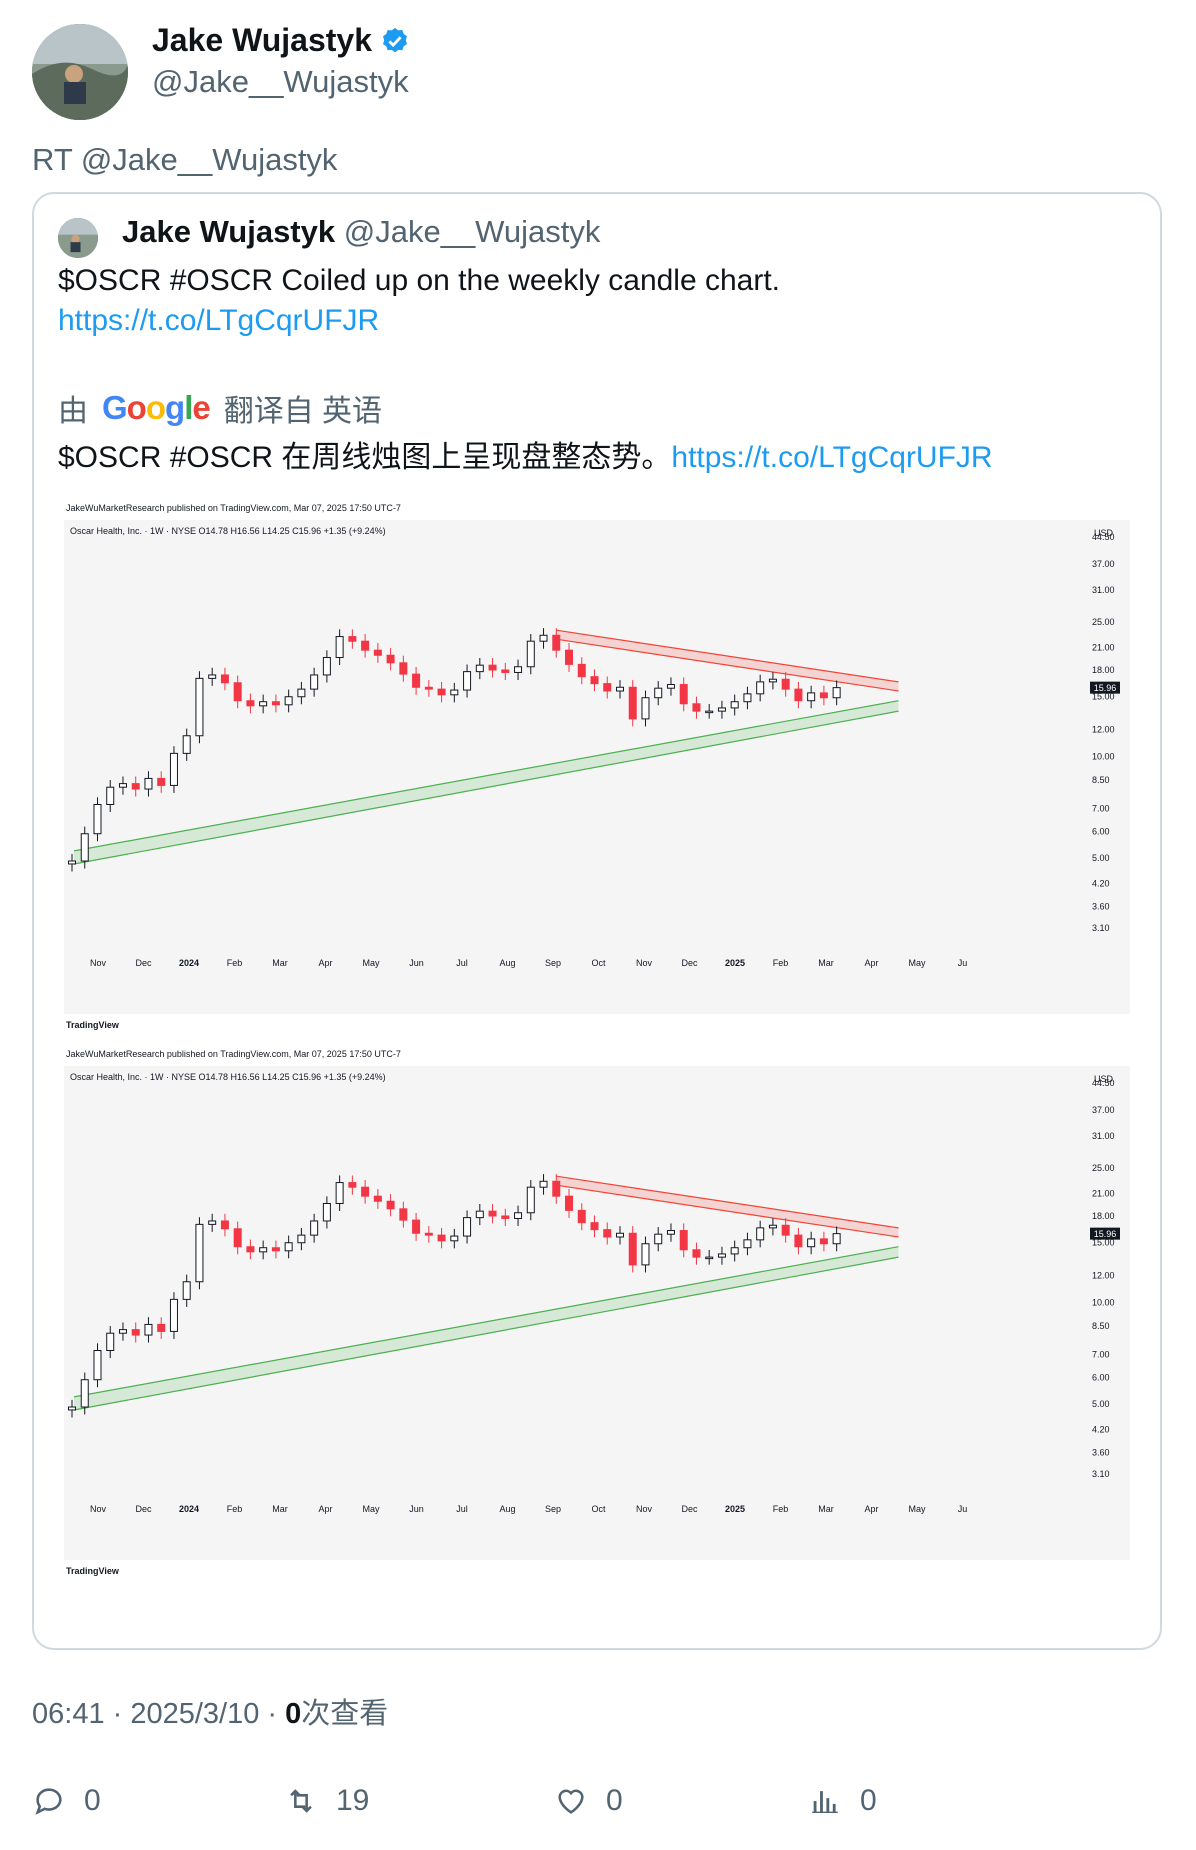  I want to click on quoted-author: Jake Wujastyk @Jake__Wujastyk, so click(361, 232).